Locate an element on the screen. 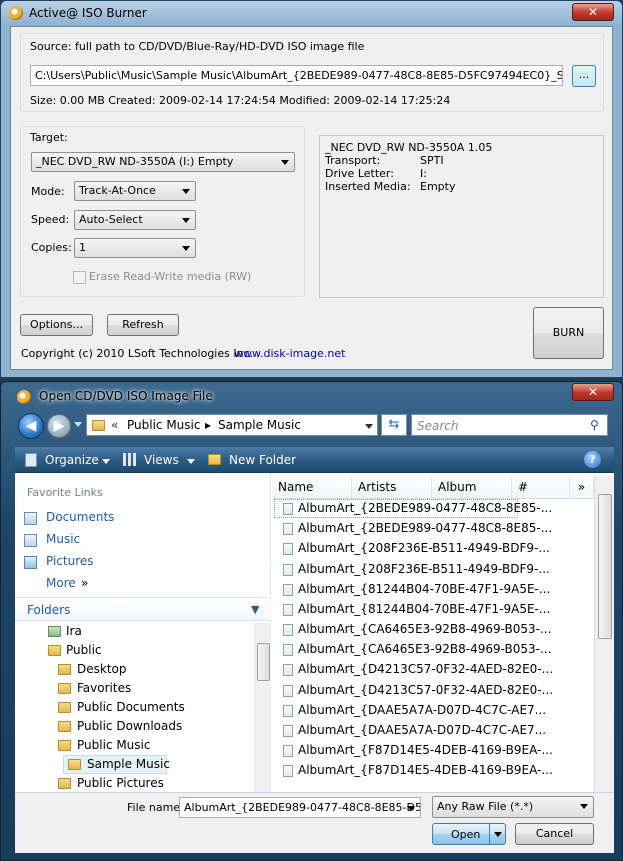 The width and height of the screenshot is (623, 861). recent-pages-chevron-icon is located at coordinates (78, 424).